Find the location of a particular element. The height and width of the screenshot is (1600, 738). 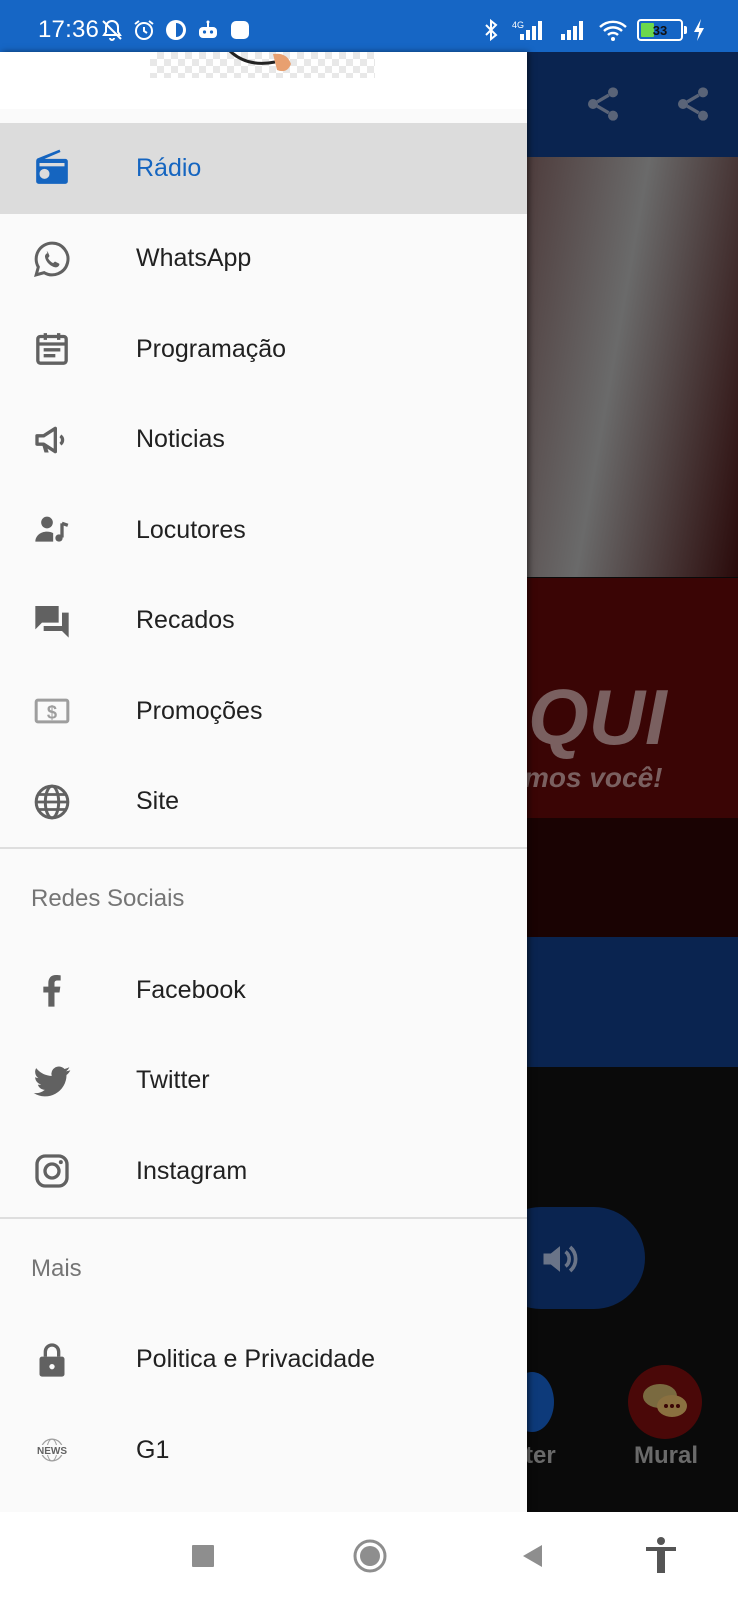

news-icon: NEWS is located at coordinates (52, 1450).